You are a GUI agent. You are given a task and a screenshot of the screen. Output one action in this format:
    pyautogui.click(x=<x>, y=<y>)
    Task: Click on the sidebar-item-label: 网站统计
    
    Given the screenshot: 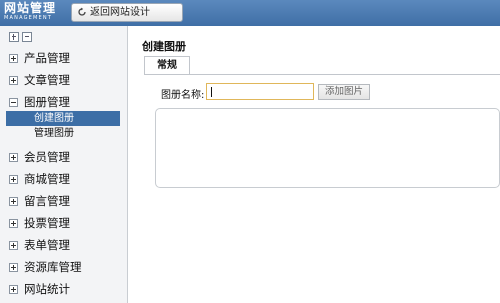 What is the action you would take?
    pyautogui.click(x=47, y=289)
    